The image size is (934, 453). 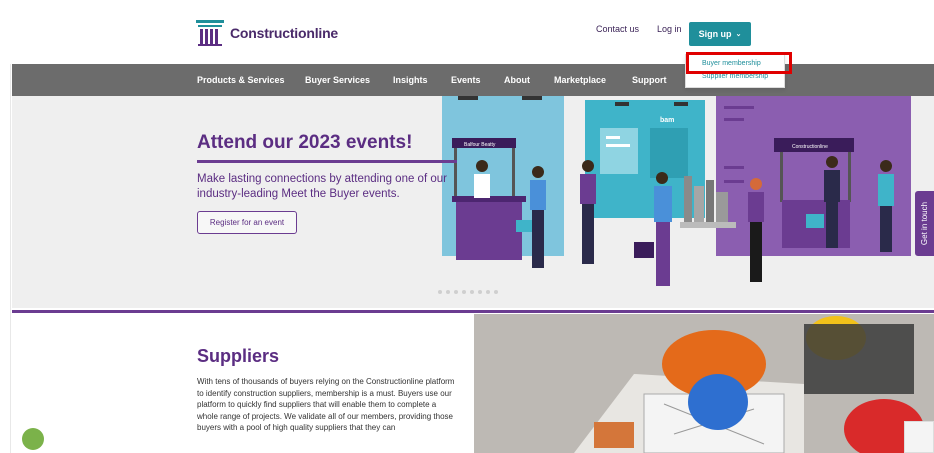 What do you see at coordinates (489, 230) in the screenshot?
I see `booth-counter` at bounding box center [489, 230].